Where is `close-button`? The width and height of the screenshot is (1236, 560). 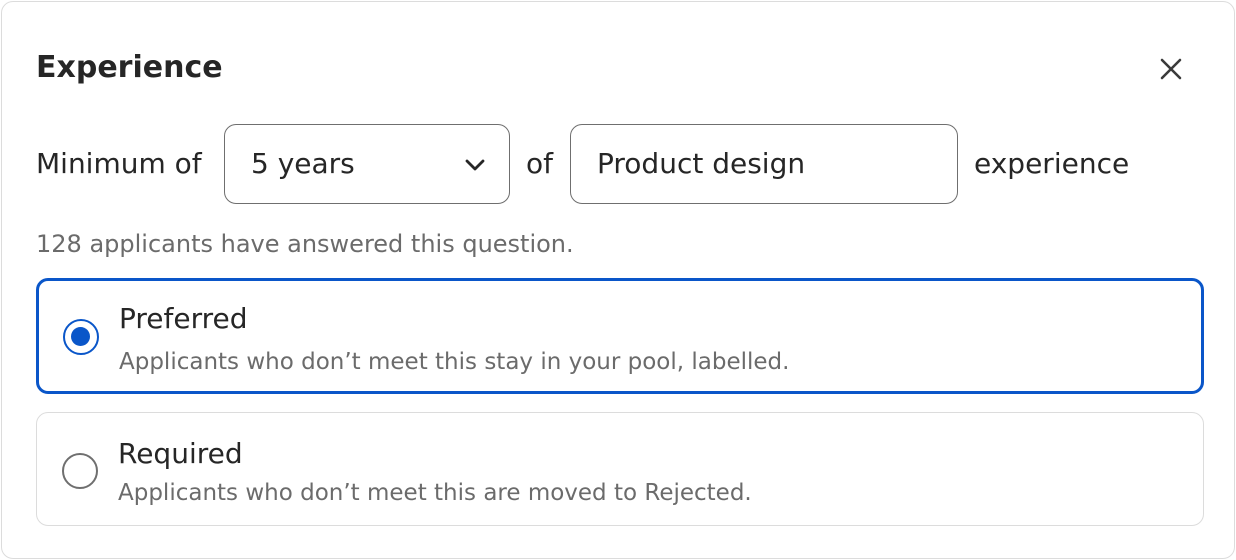
close-button is located at coordinates (1171, 69).